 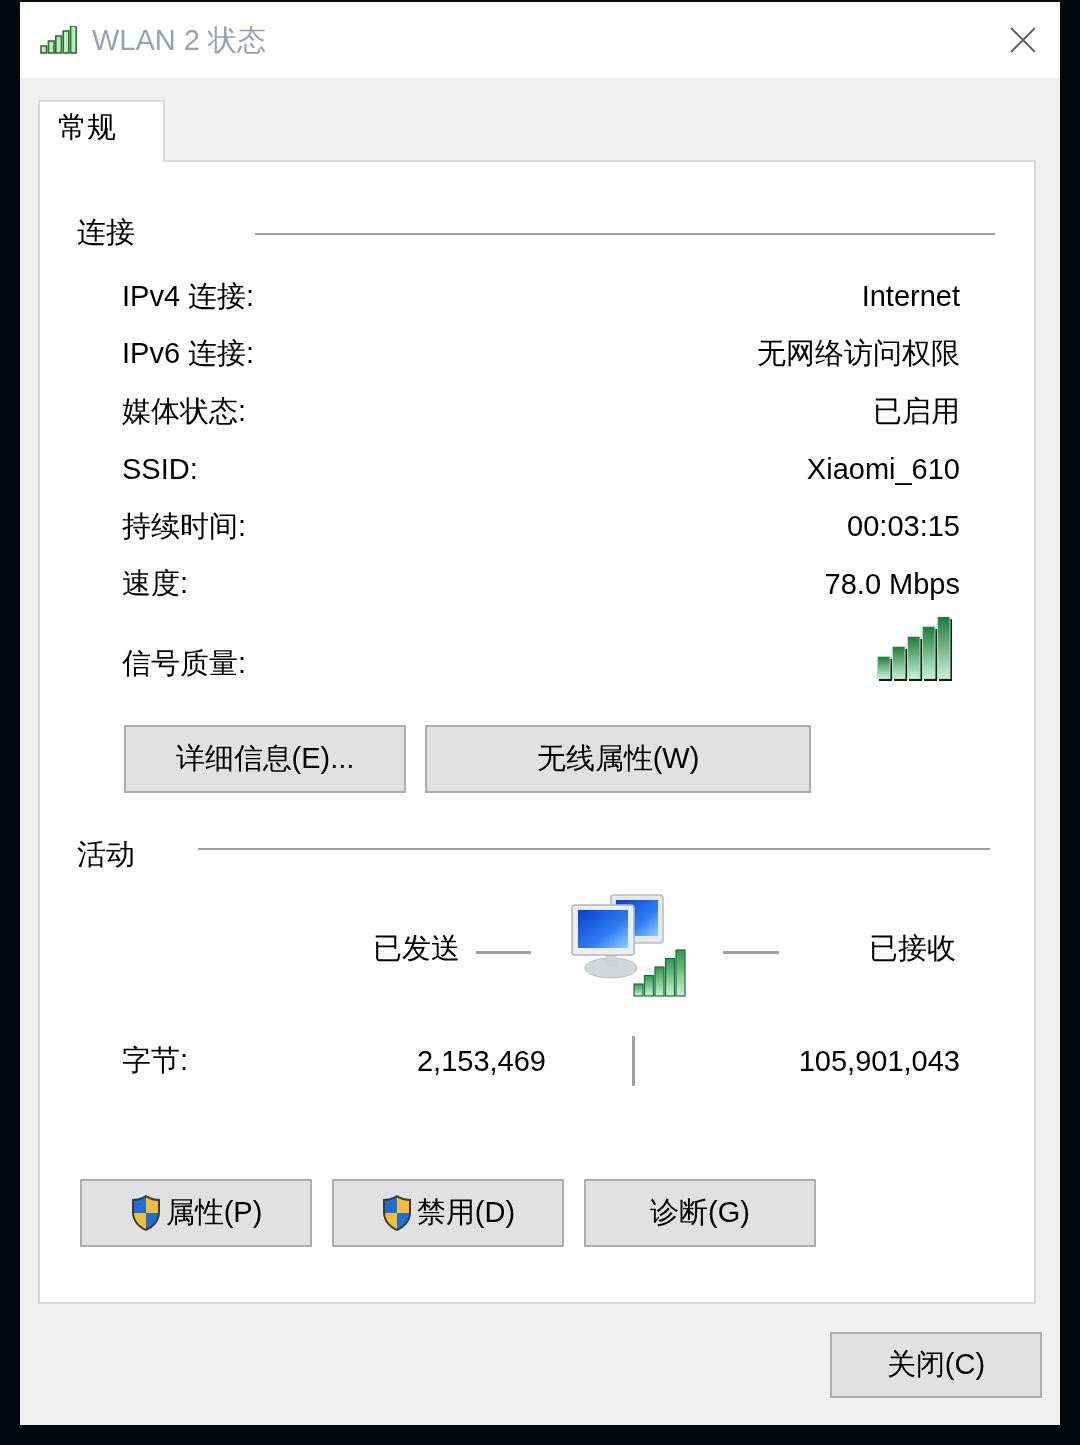 I want to click on field-label: 字节:, so click(x=156, y=1060).